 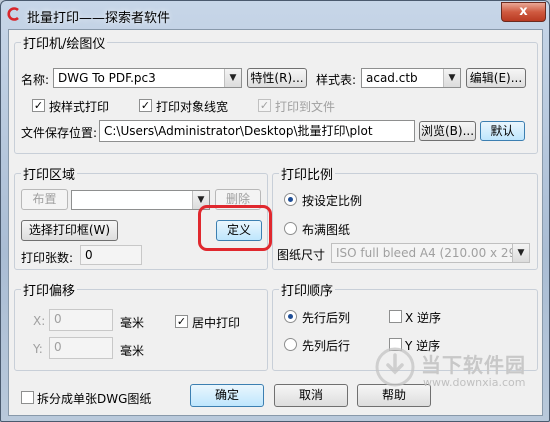 I want to click on cancel-button: 取消, so click(x=311, y=395).